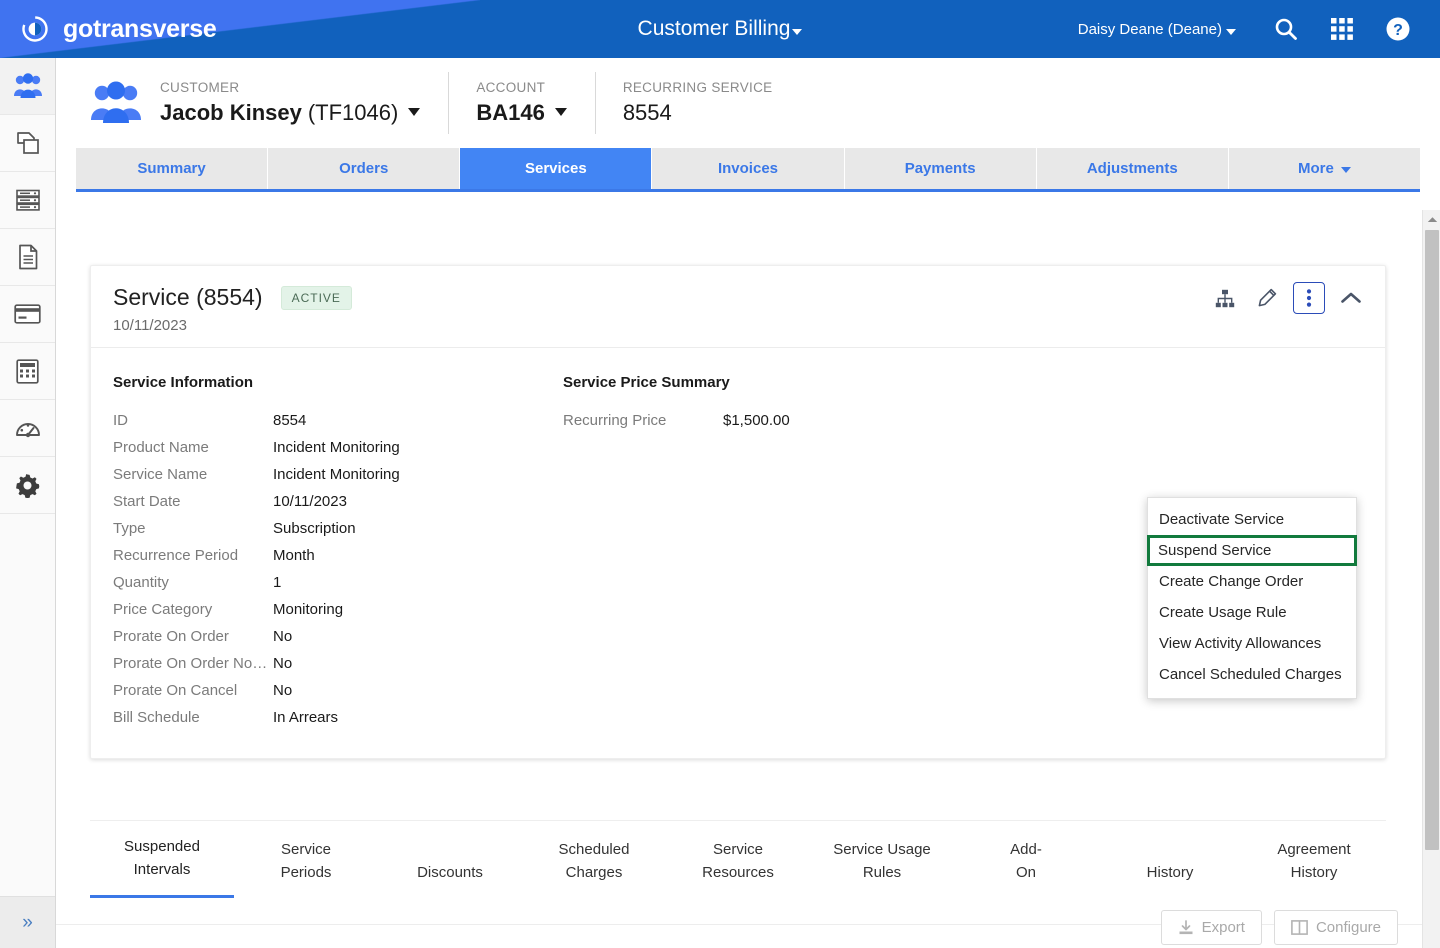 The image size is (1440, 948). Describe the element at coordinates (364, 168) in the screenshot. I see `tab-orders: Orders` at that location.